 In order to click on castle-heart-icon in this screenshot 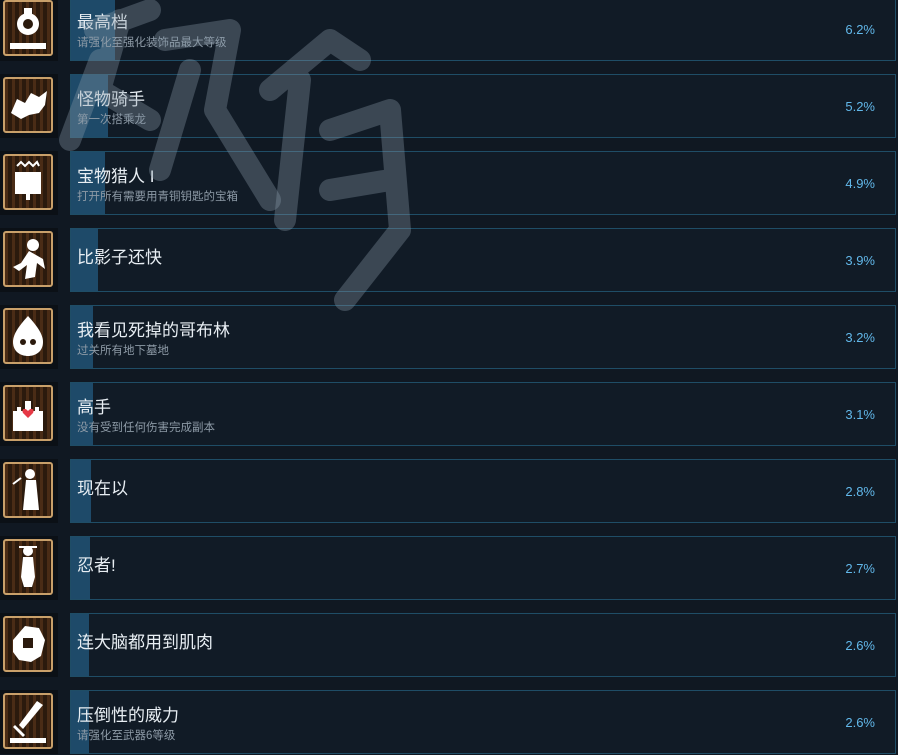, I will do `click(28, 413)`.